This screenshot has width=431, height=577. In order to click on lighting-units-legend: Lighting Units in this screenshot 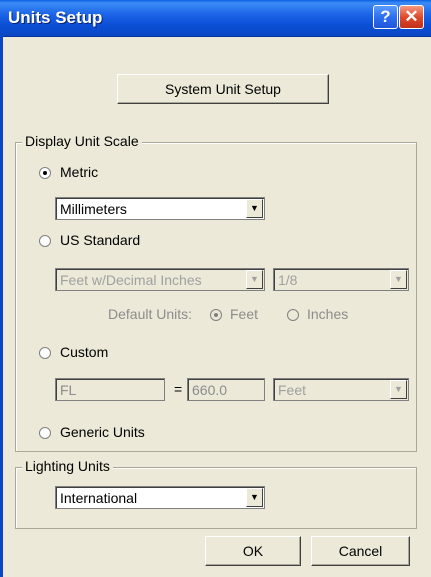, I will do `click(67, 466)`.